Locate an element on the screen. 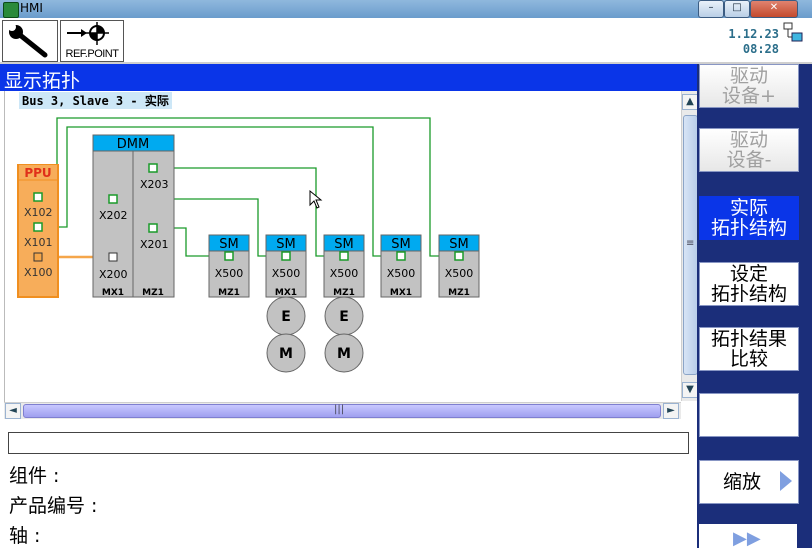 The width and height of the screenshot is (812, 549). settings-button is located at coordinates (30, 41).